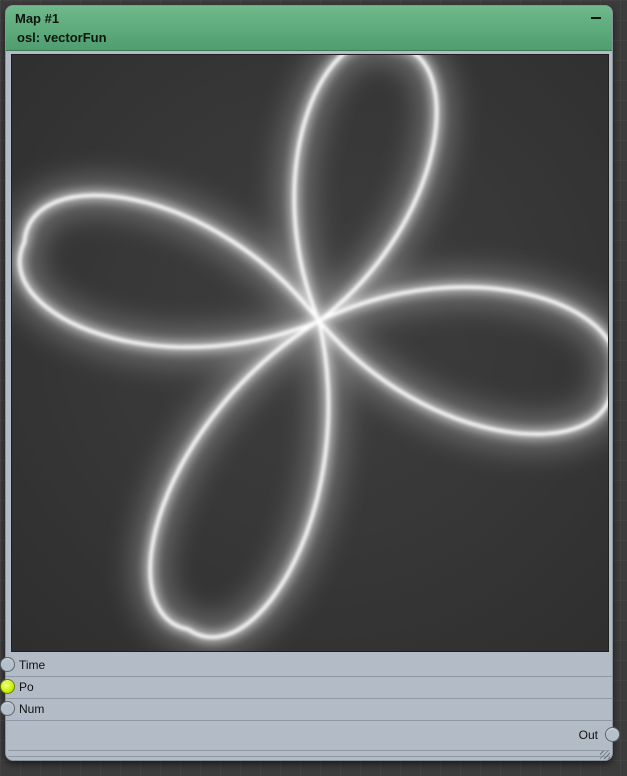 The width and height of the screenshot is (627, 776). What do you see at coordinates (309, 665) in the screenshot?
I see `input-row-time: Time` at bounding box center [309, 665].